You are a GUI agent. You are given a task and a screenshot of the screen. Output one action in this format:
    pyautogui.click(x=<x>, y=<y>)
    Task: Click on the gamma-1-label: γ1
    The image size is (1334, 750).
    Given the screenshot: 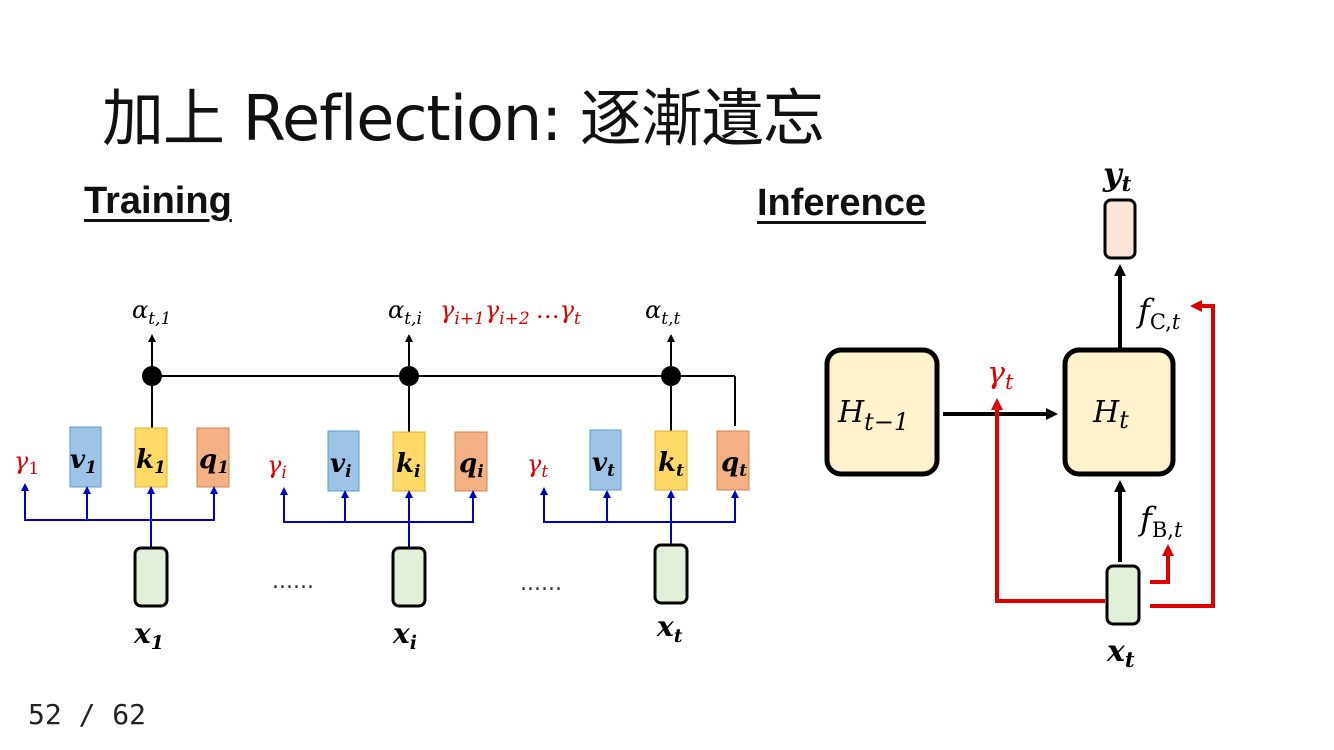 What is the action you would take?
    pyautogui.click(x=26, y=463)
    